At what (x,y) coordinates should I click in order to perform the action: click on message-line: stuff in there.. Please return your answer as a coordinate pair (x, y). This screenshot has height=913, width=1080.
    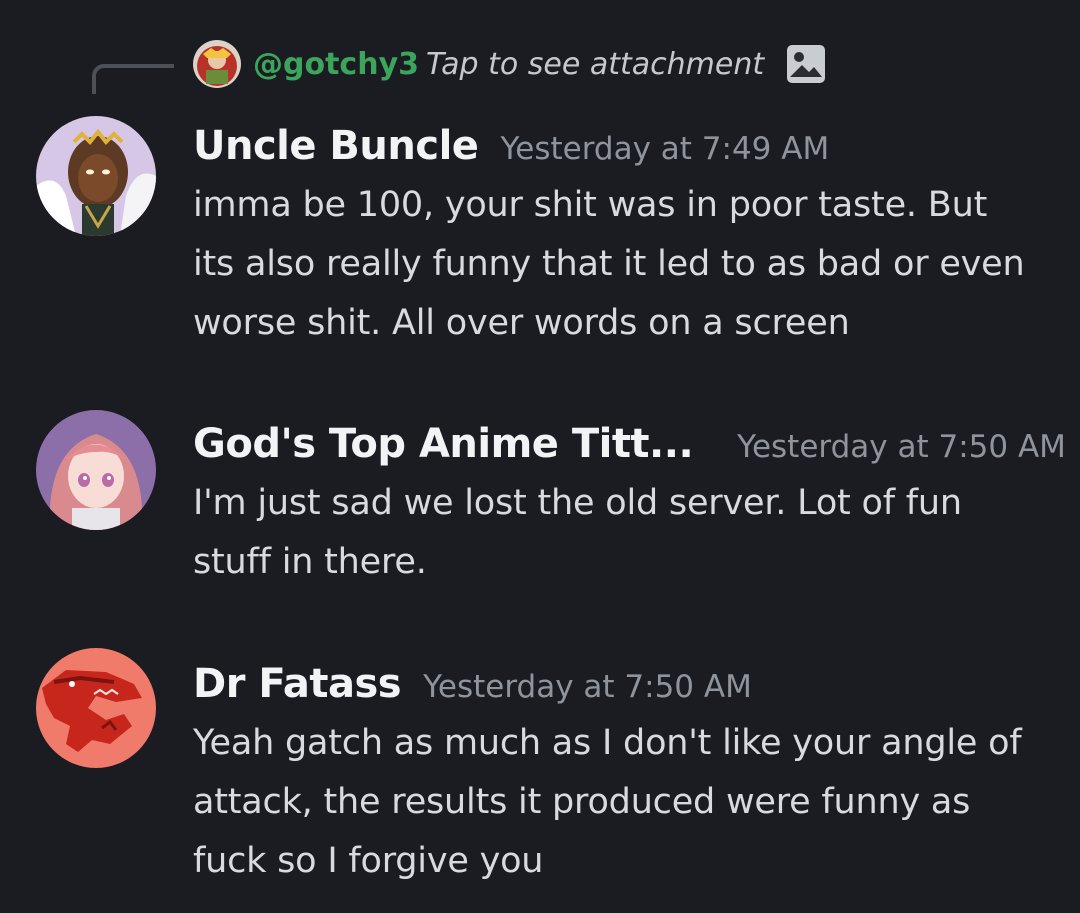
    Looking at the image, I should click on (310, 562).